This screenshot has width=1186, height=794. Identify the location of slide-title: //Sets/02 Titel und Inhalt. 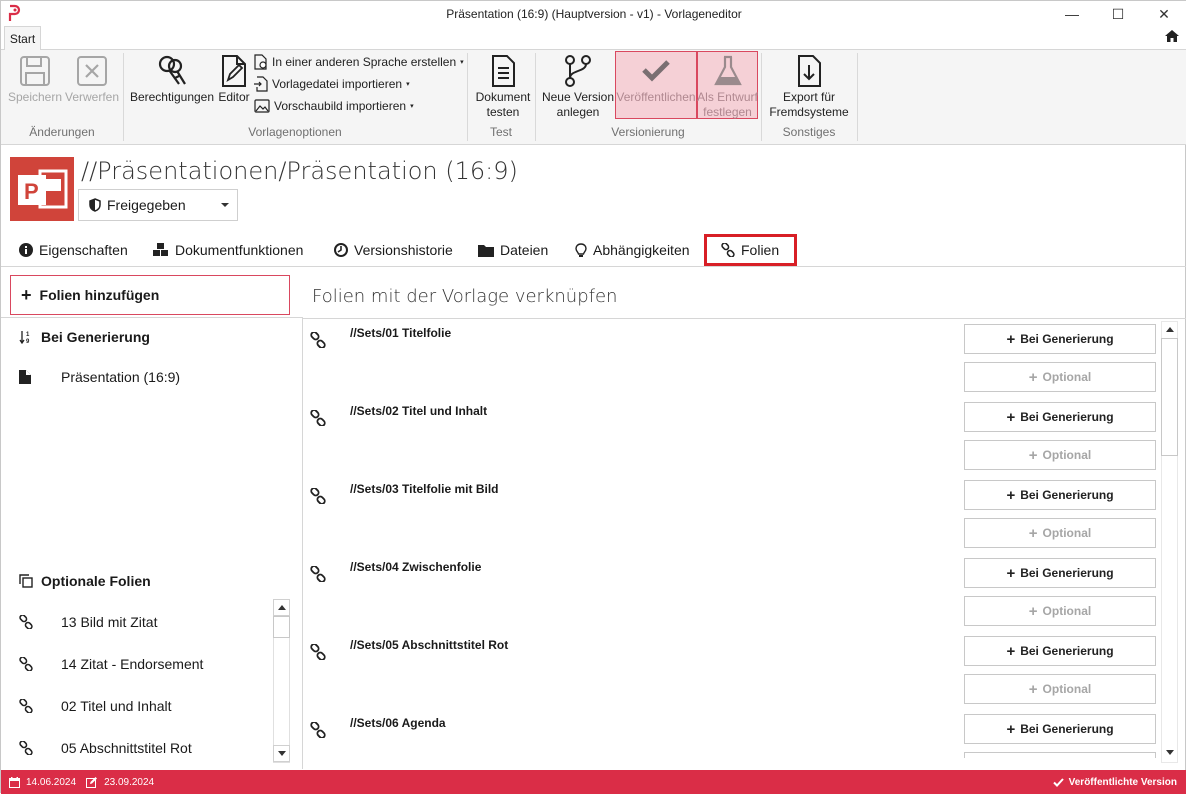
(419, 411).